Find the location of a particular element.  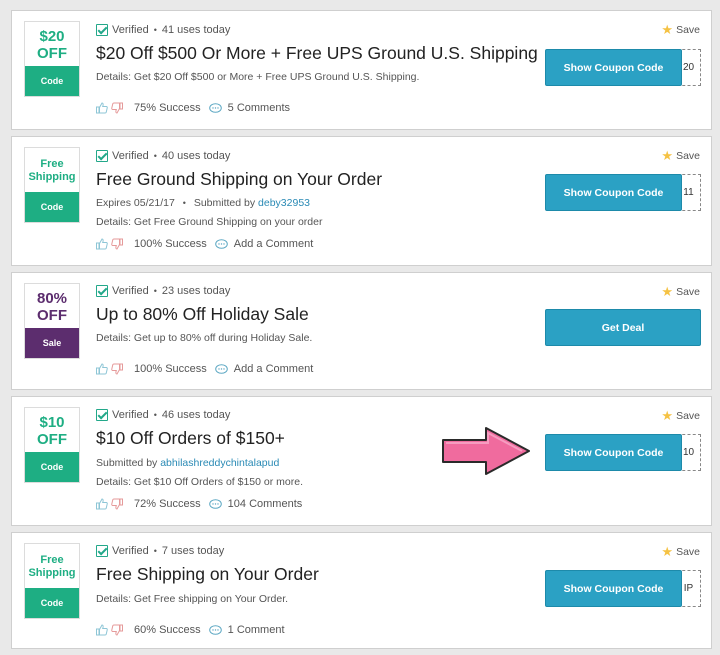

coupon-meta: Submitted by abhilashreddychintalapud is located at coordinates (187, 463).